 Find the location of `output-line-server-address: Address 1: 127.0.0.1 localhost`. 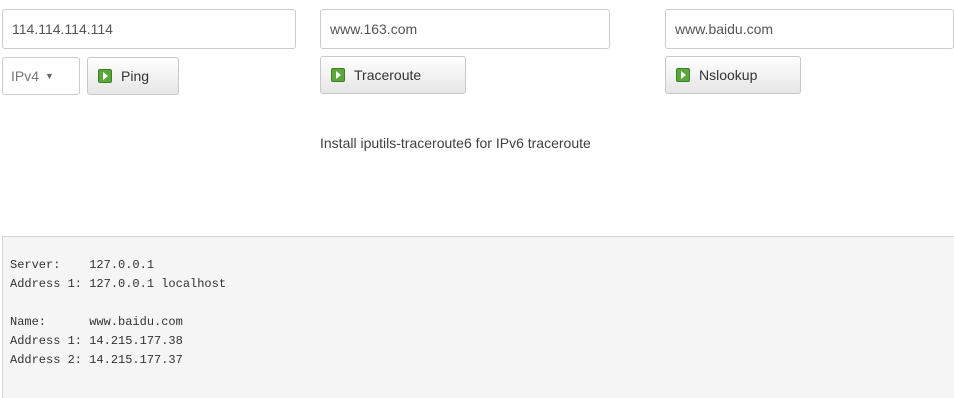

output-line-server-address: Address 1: 127.0.0.1 localhost is located at coordinates (118, 284).